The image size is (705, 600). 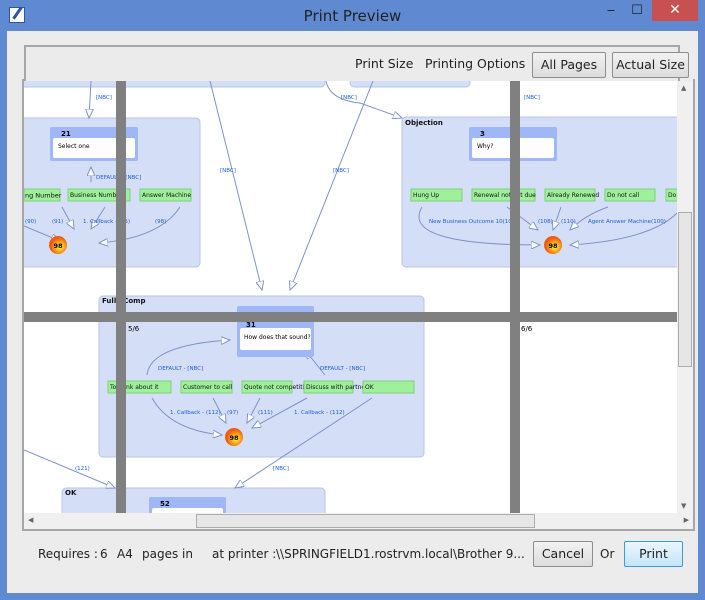 I want to click on vertical-scrollbar: ▲ ▼, so click(x=685, y=297).